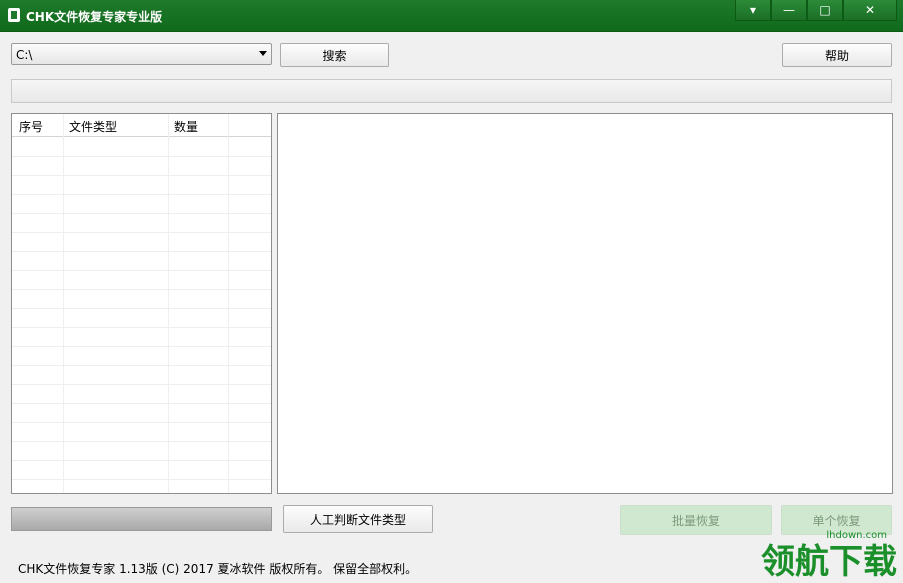 The image size is (903, 583). Describe the element at coordinates (870, 10) in the screenshot. I see `close-button: ✕` at that location.